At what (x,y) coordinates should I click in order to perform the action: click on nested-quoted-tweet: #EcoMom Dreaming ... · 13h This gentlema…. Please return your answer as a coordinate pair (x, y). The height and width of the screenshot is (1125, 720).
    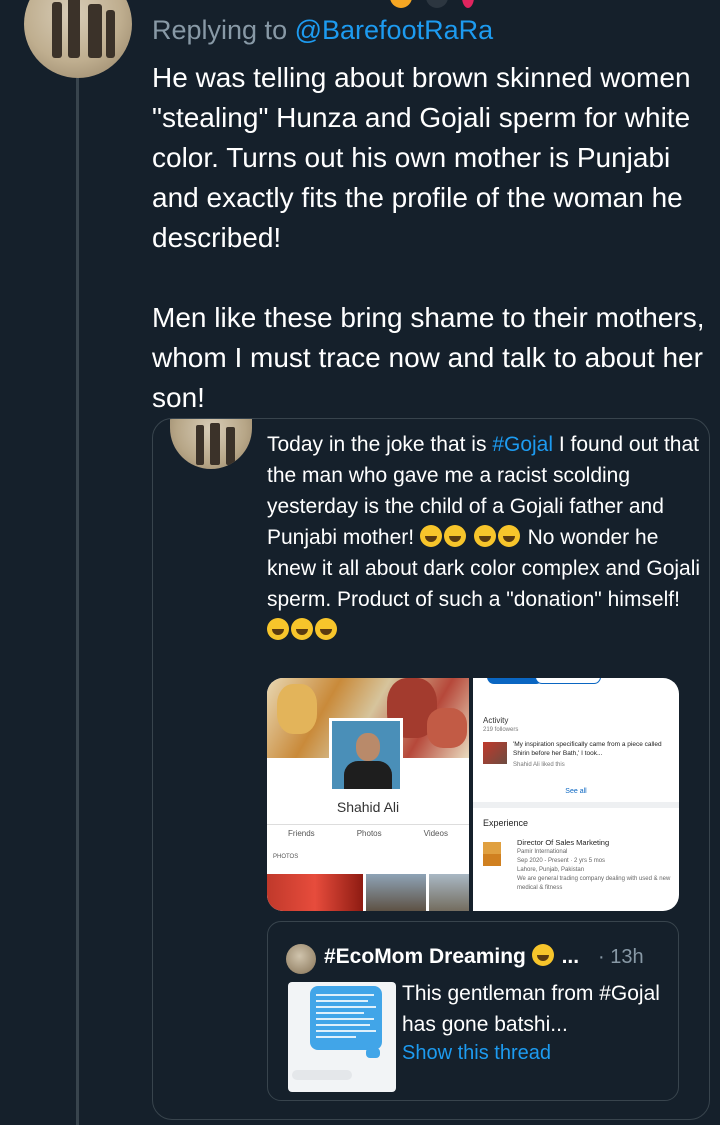
    Looking at the image, I should click on (473, 1011).